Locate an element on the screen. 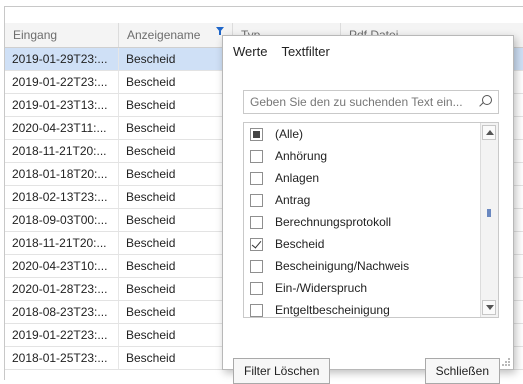 Image resolution: width=523 pixels, height=384 pixels. search-icon is located at coordinates (487, 100).